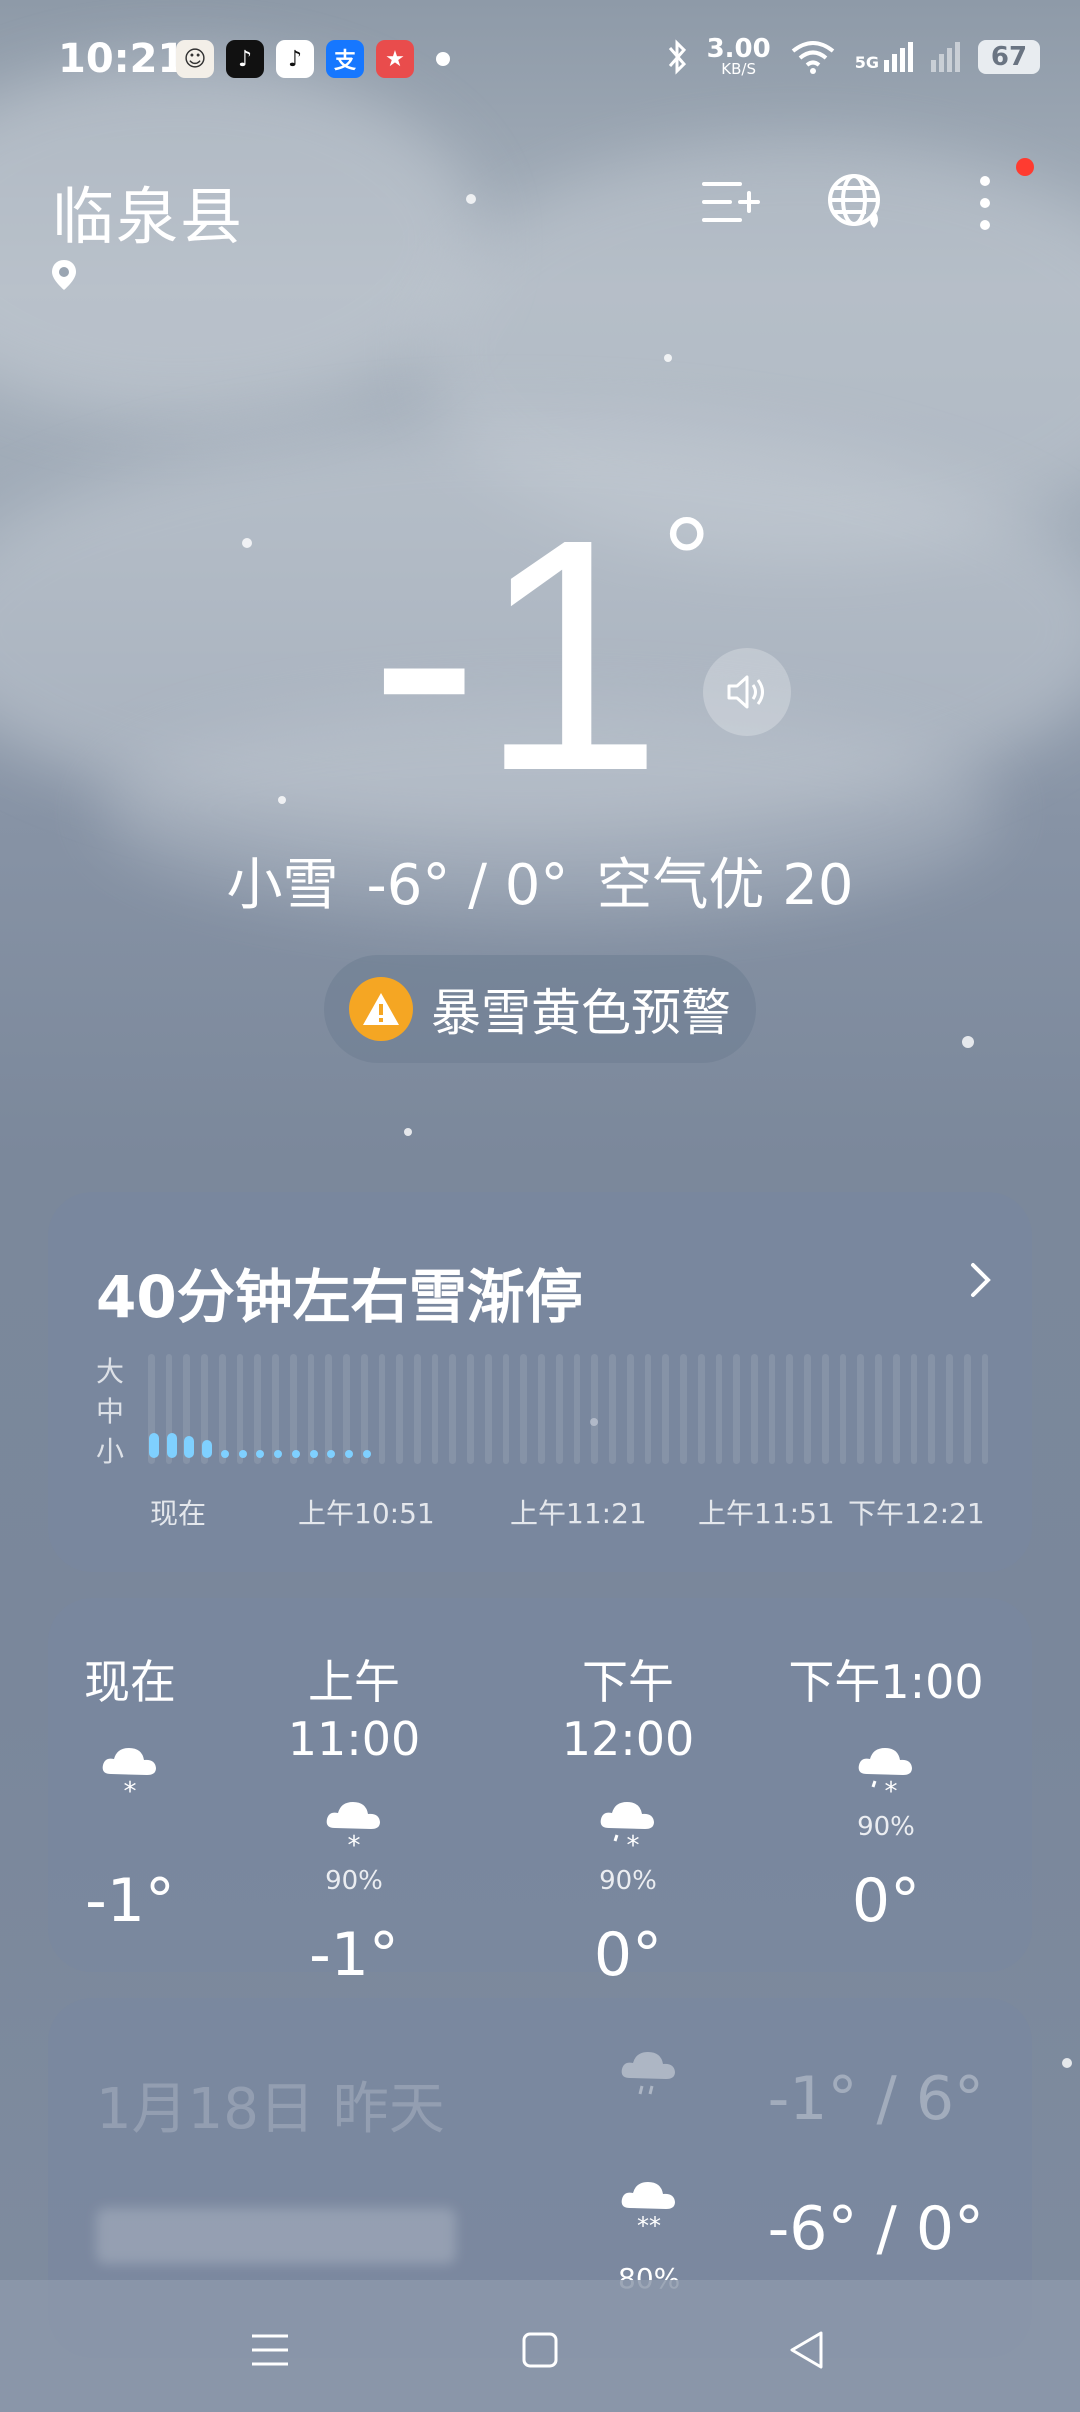 Image resolution: width=1080 pixels, height=2412 pixels. What do you see at coordinates (270, 2109) in the screenshot?
I see `day-label: 1月18日 昨天` at bounding box center [270, 2109].